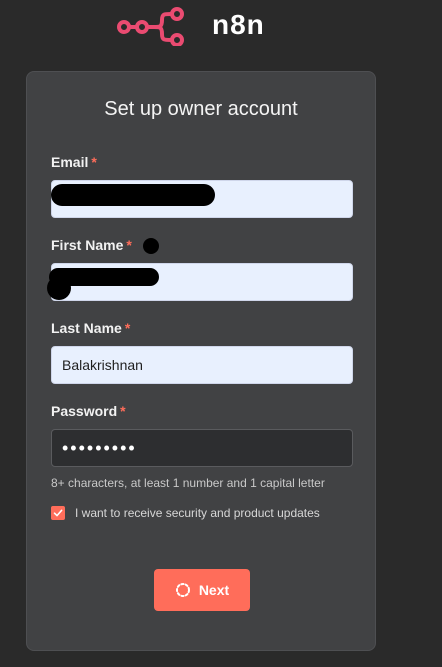 Image resolution: width=442 pixels, height=667 pixels. I want to click on first-name-label: First Name *, so click(91, 245).